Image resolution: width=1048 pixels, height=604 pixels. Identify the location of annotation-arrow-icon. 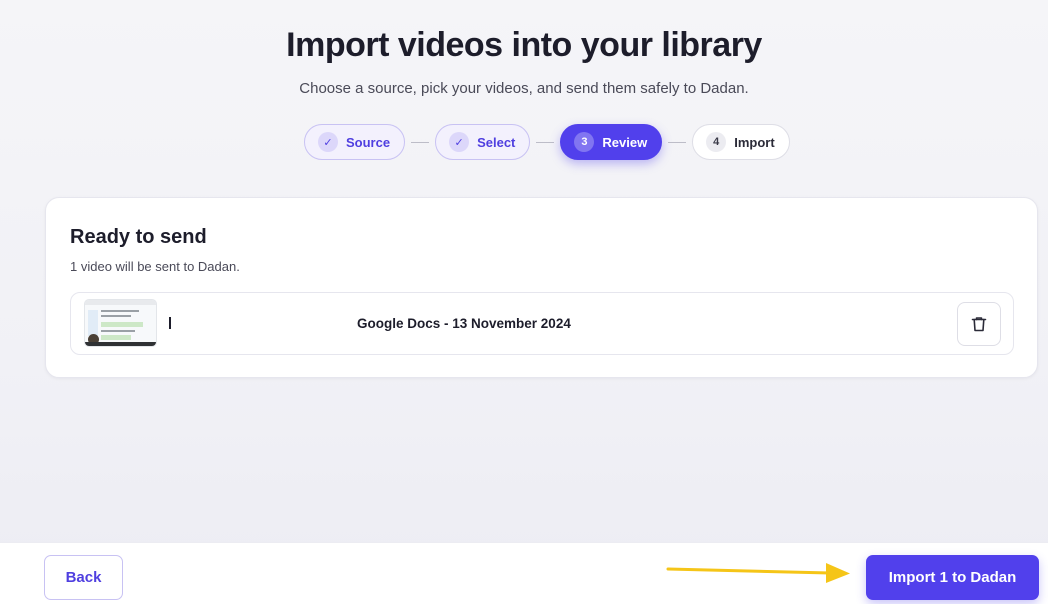
(758, 573).